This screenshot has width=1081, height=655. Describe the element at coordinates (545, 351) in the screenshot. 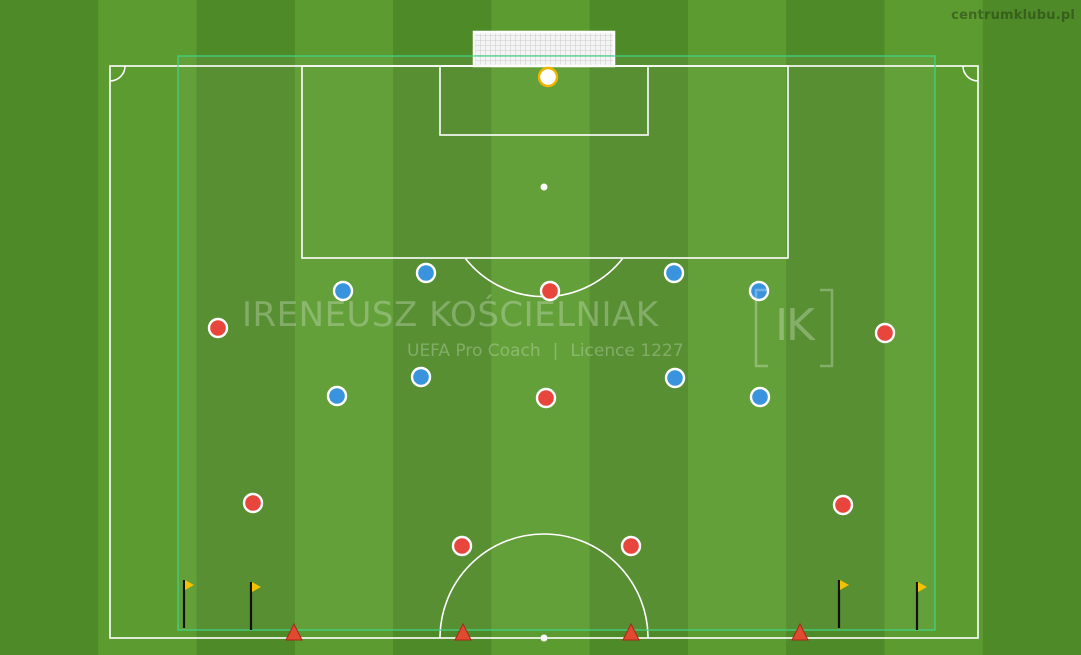

I see `watermark-credentials: UEFA Pro Coach | Licence 1227` at that location.